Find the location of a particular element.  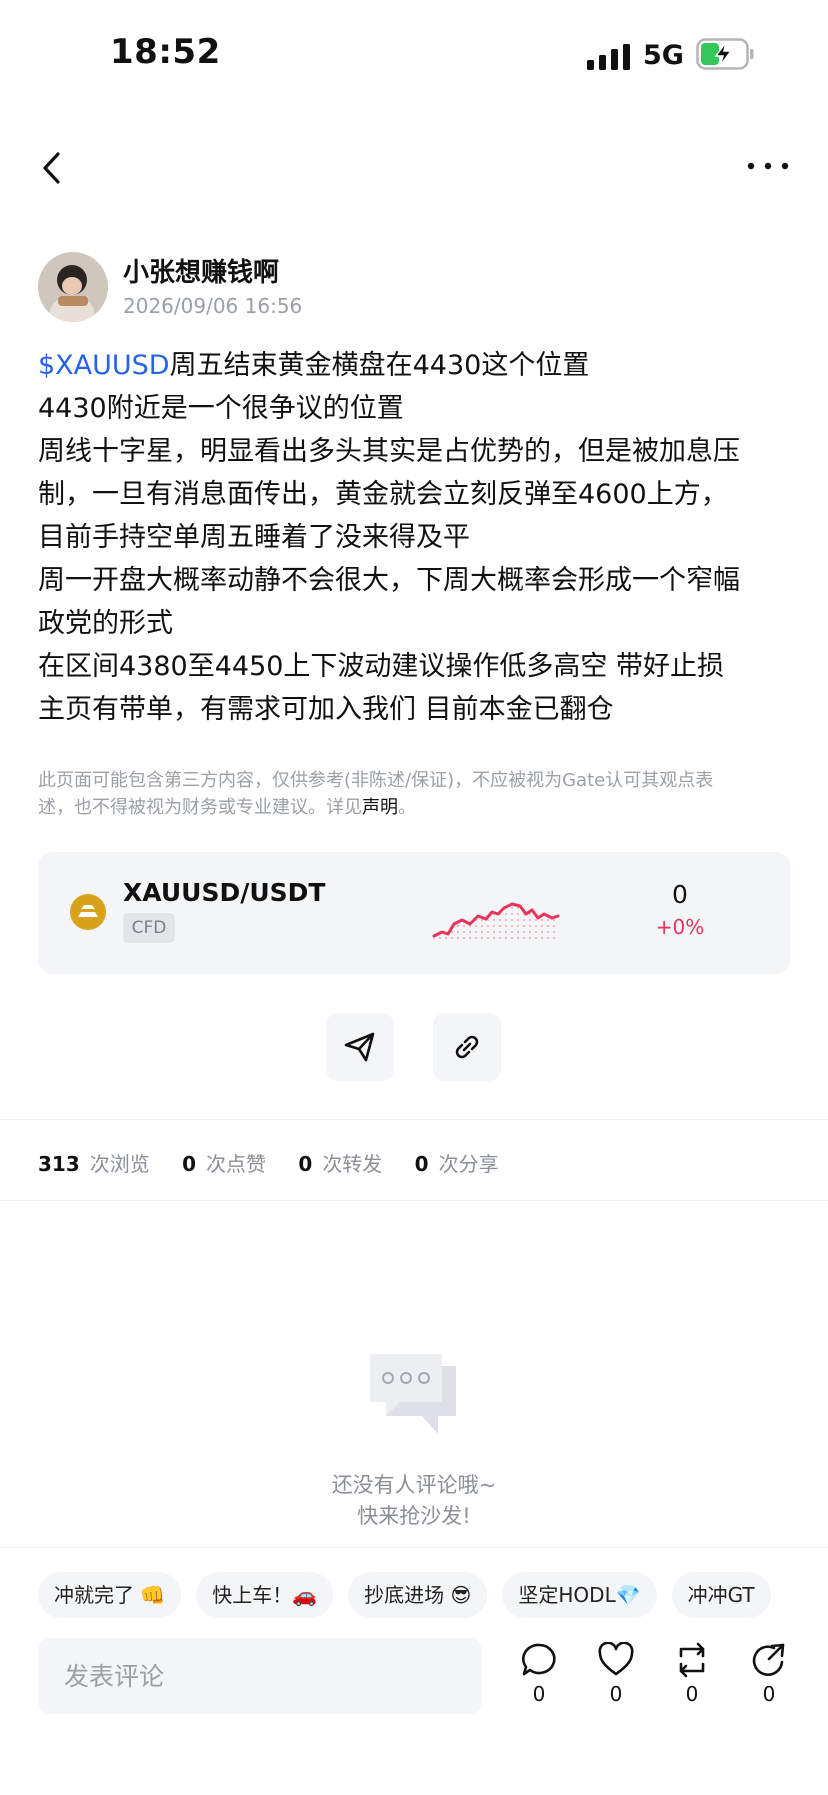

views-label: 次浏览 is located at coordinates (119, 1164).